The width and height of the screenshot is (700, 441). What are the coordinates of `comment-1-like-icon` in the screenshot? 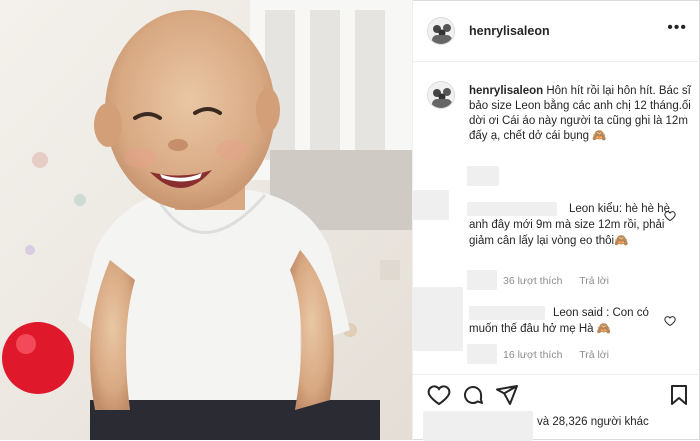 It's located at (670, 216).